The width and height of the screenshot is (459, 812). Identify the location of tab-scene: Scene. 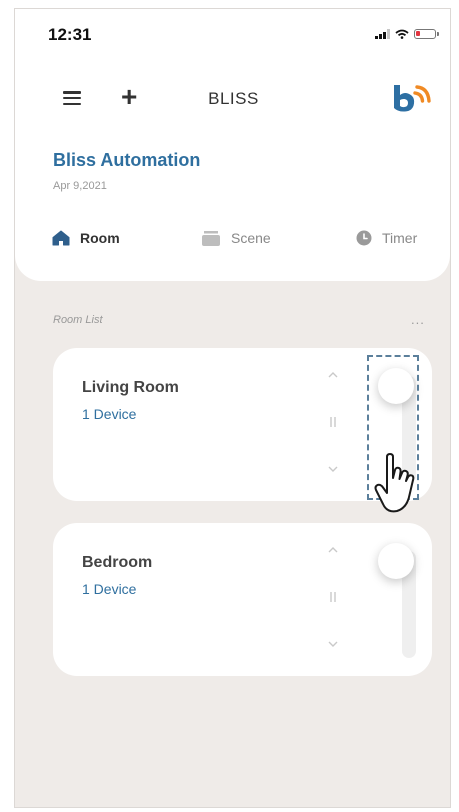
(236, 238).